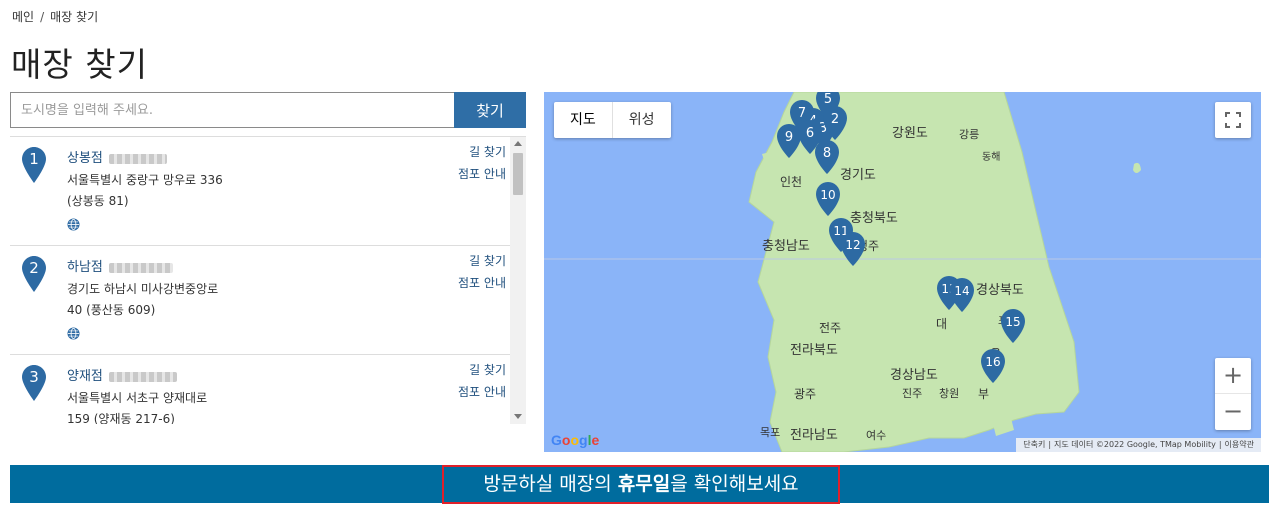 This screenshot has height=510, width=1281. I want to click on fullscreen-icon, so click(1233, 120).